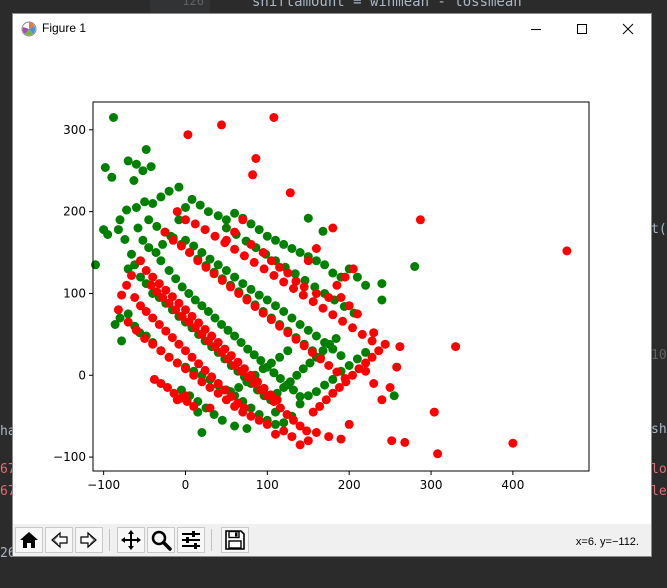 The width and height of the screenshot is (667, 588). Describe the element at coordinates (29, 540) in the screenshot. I see `home-button` at that location.